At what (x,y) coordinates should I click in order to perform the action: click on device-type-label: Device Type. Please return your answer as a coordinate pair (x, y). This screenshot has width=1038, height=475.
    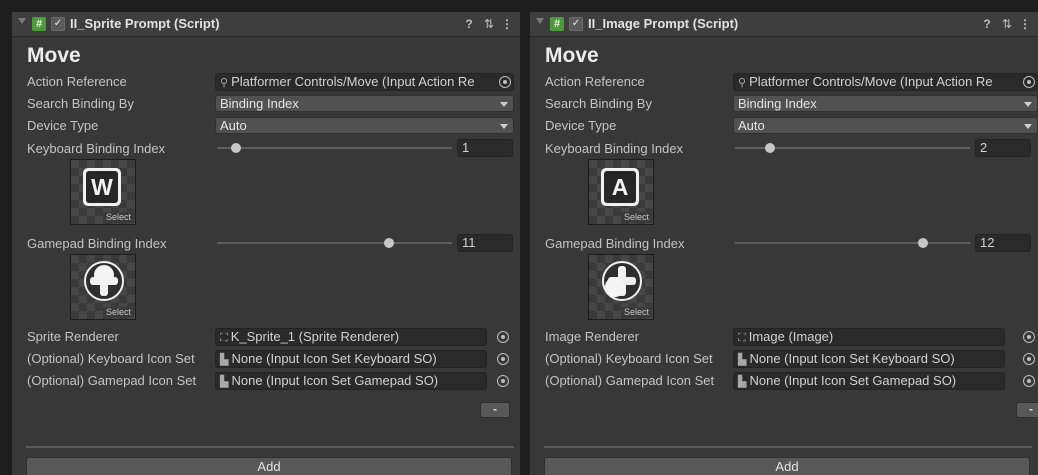
    Looking at the image, I should click on (581, 125).